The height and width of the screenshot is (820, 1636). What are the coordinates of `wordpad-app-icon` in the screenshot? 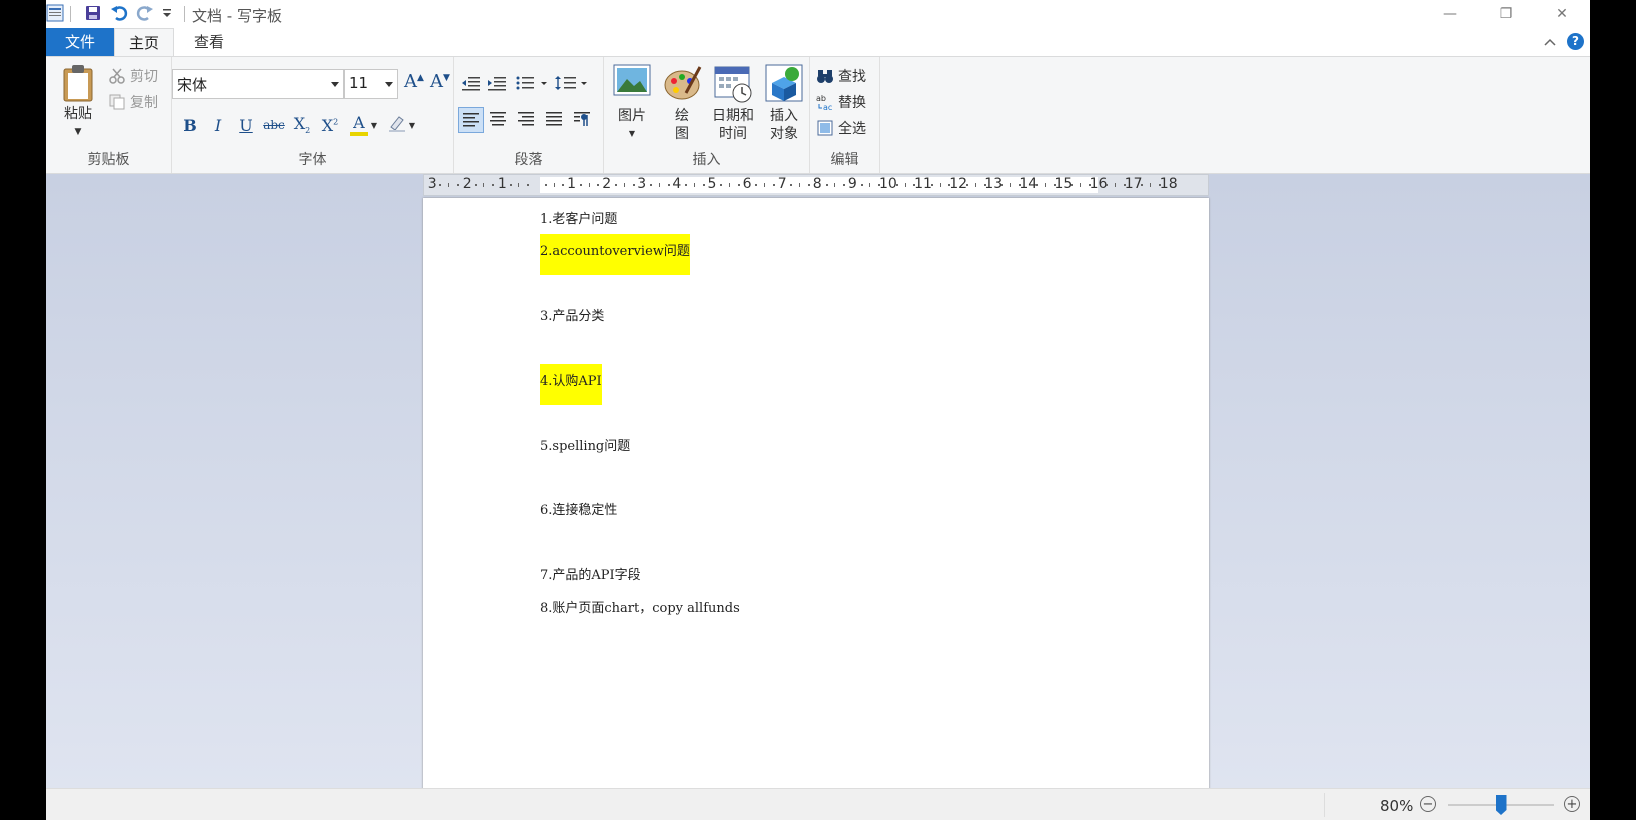 It's located at (55, 13).